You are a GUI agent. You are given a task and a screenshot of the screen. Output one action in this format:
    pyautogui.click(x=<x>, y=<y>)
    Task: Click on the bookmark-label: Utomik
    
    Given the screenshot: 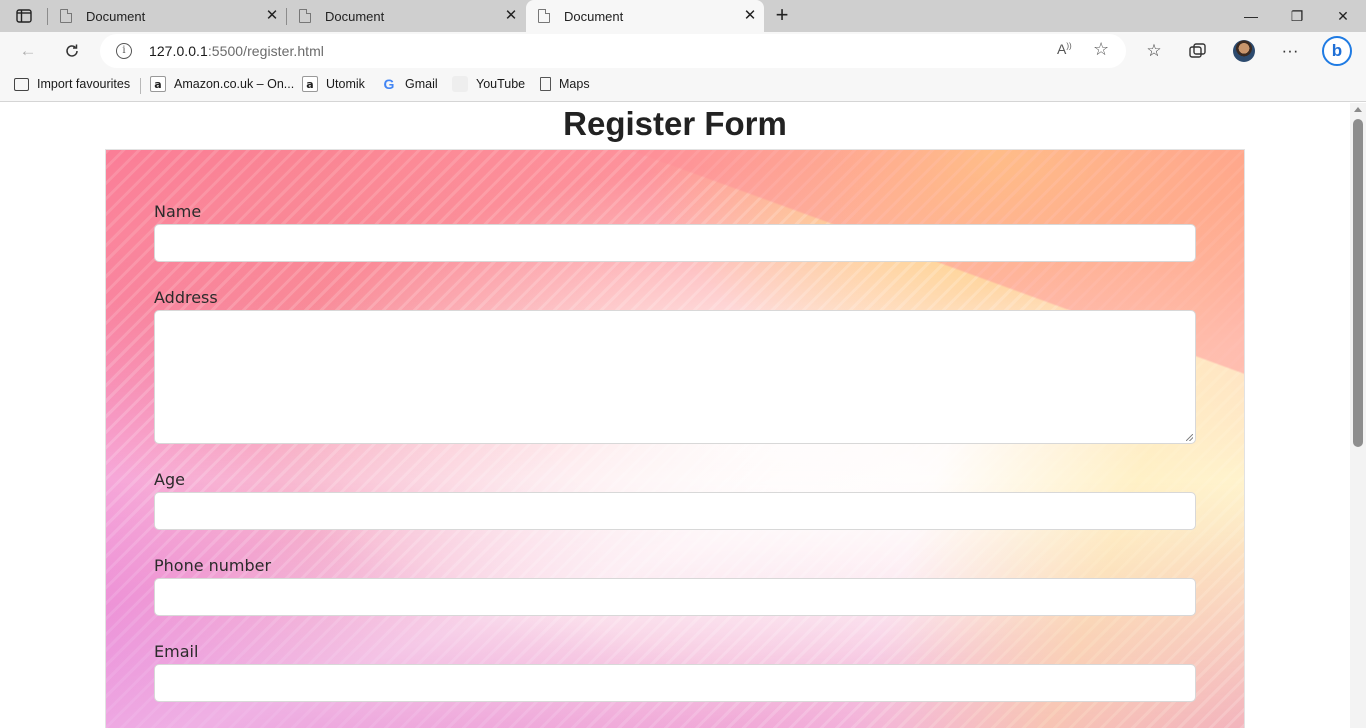 What is the action you would take?
    pyautogui.click(x=345, y=84)
    